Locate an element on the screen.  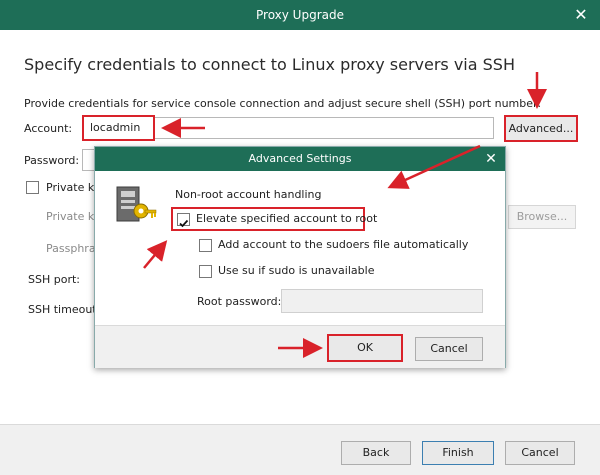
arrow-to-dialog is located at coordinates (434, 166).